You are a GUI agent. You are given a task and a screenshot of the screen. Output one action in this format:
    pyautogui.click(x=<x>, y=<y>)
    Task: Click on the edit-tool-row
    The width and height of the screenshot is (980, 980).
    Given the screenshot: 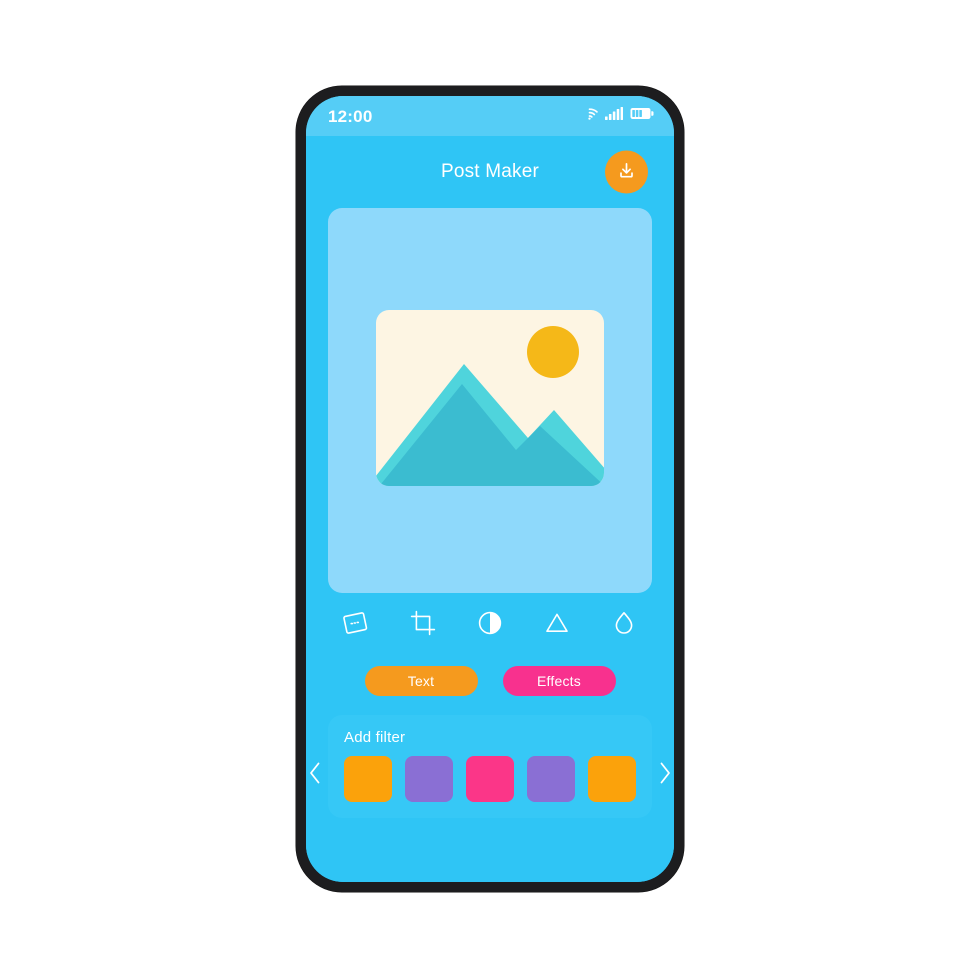 What is the action you would take?
    pyautogui.click(x=490, y=624)
    